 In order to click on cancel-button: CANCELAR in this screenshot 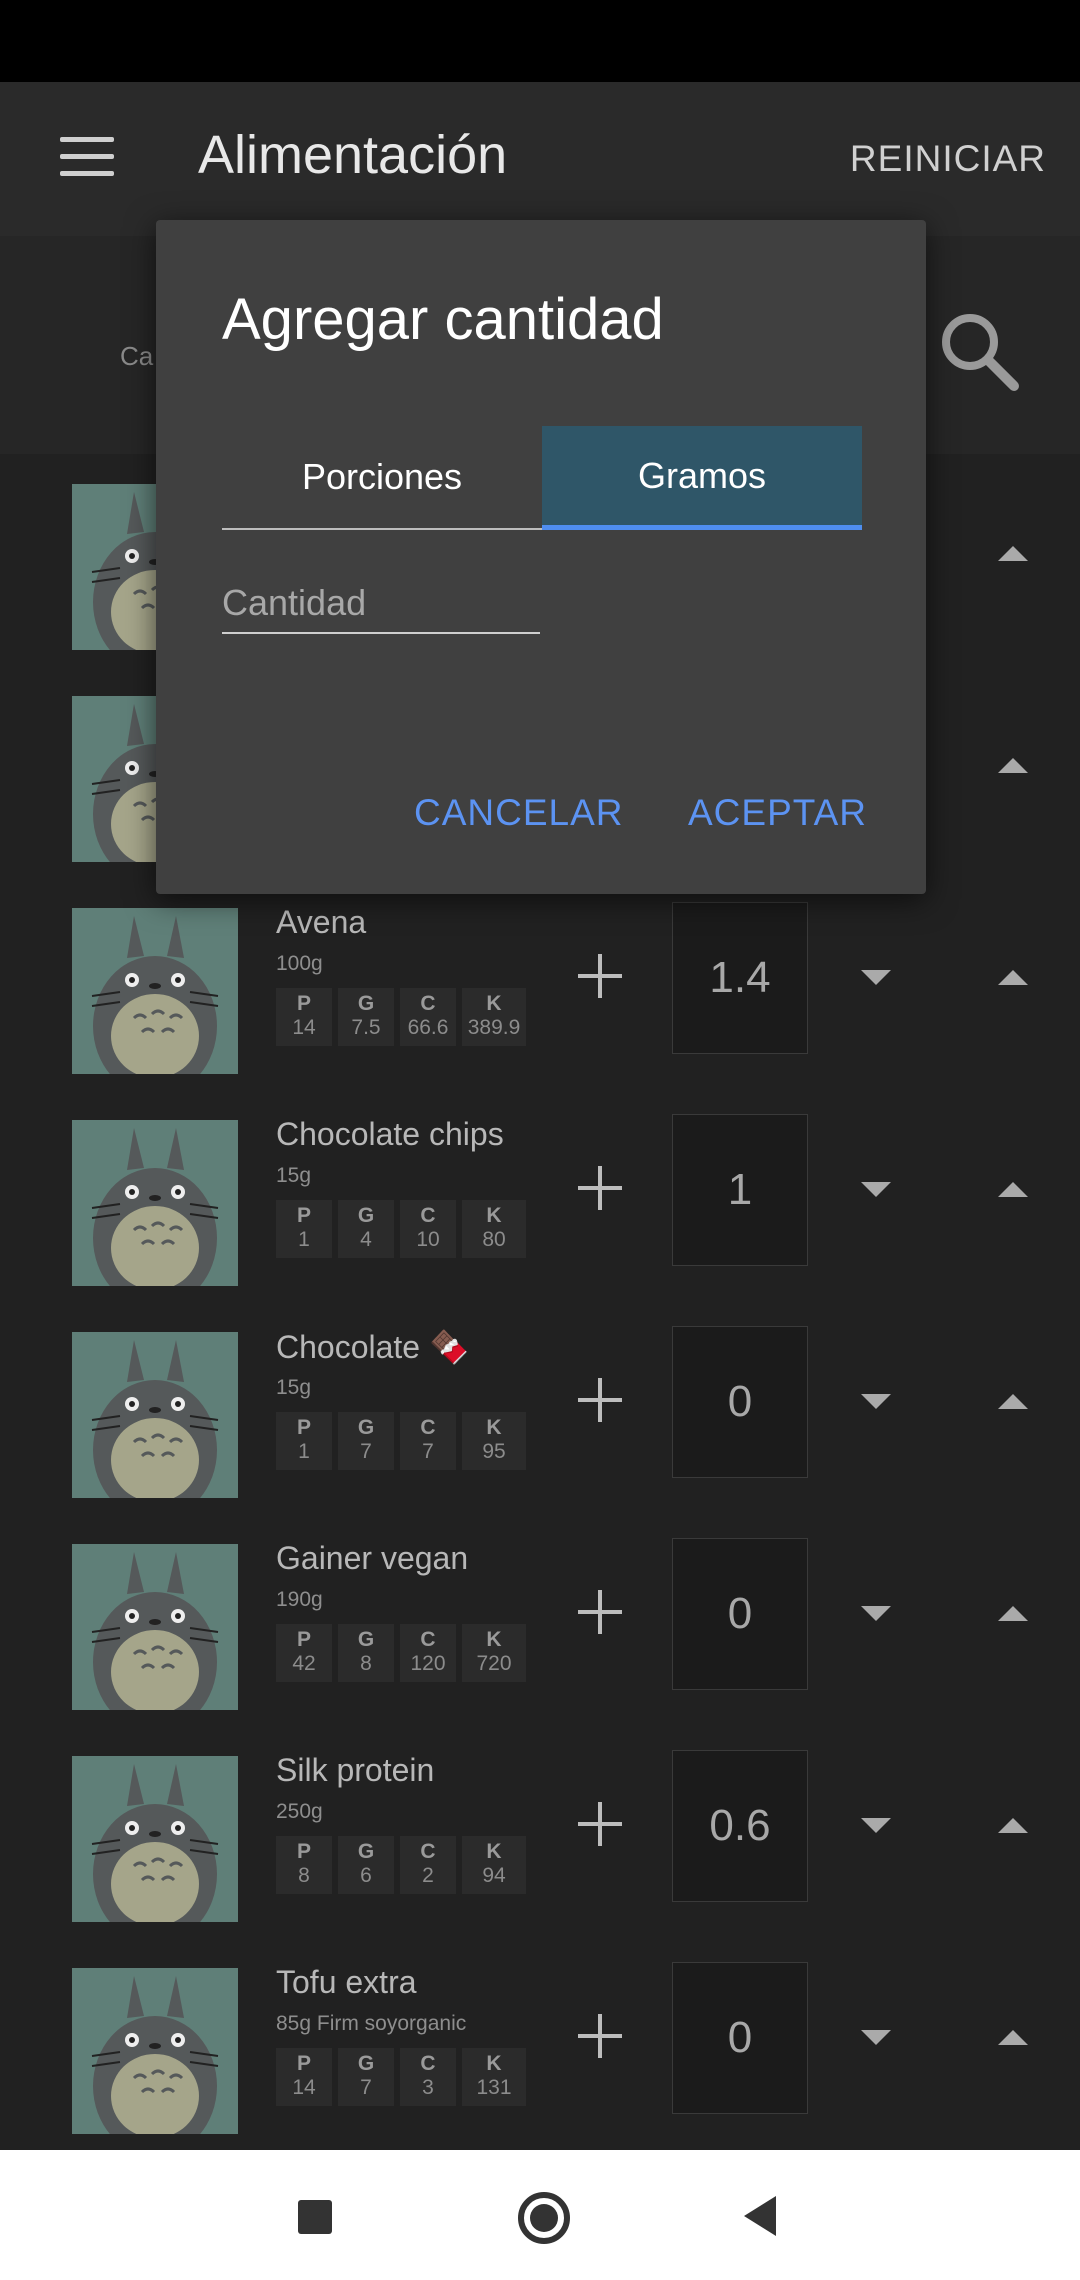, I will do `click(519, 813)`.